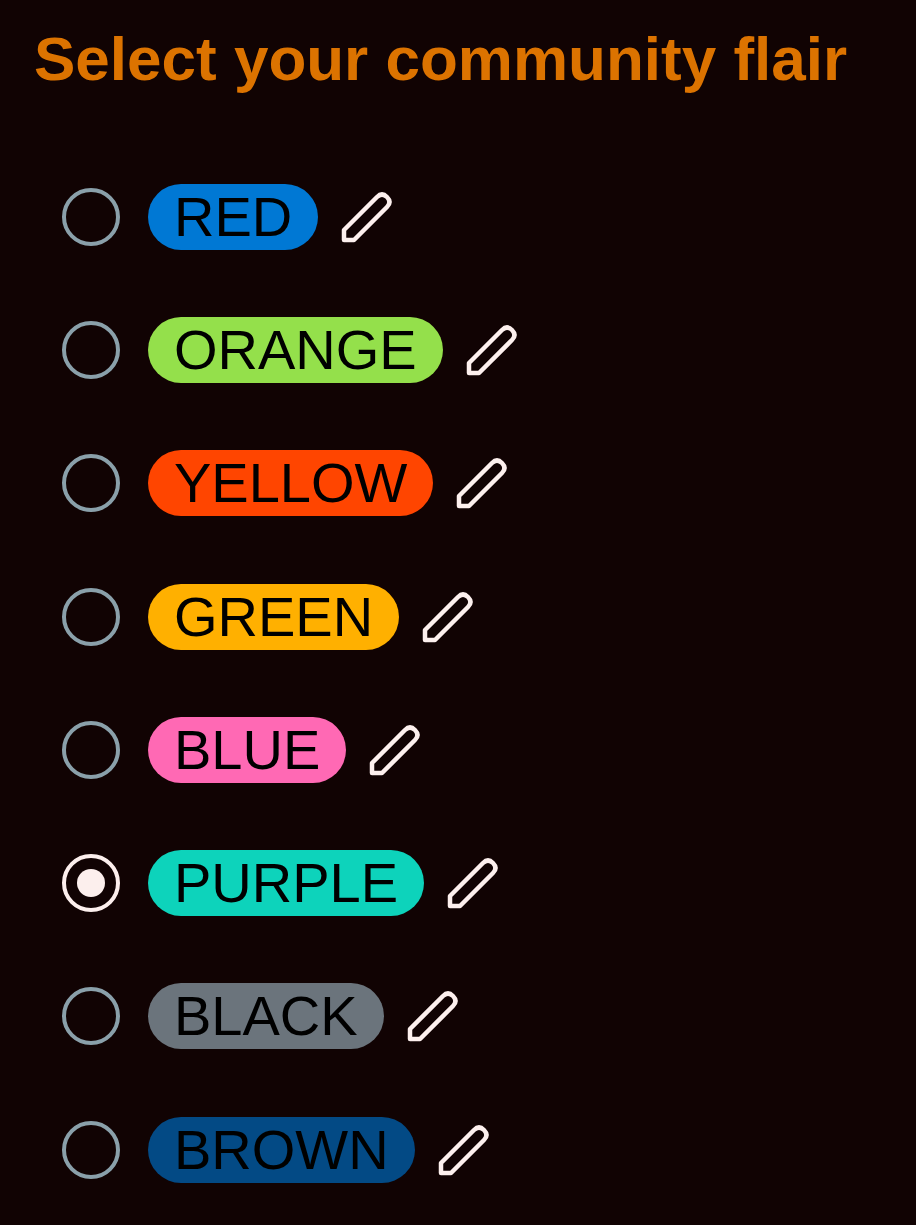 The image size is (916, 1225). I want to click on flair-tag: YELLOW, so click(291, 483).